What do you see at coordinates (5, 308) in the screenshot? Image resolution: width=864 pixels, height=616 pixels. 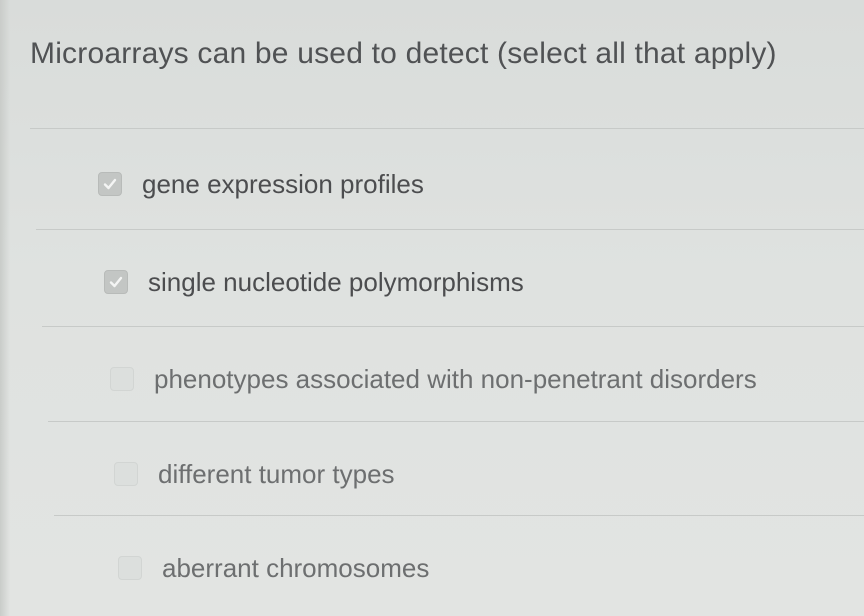 I see `window-edge` at bounding box center [5, 308].